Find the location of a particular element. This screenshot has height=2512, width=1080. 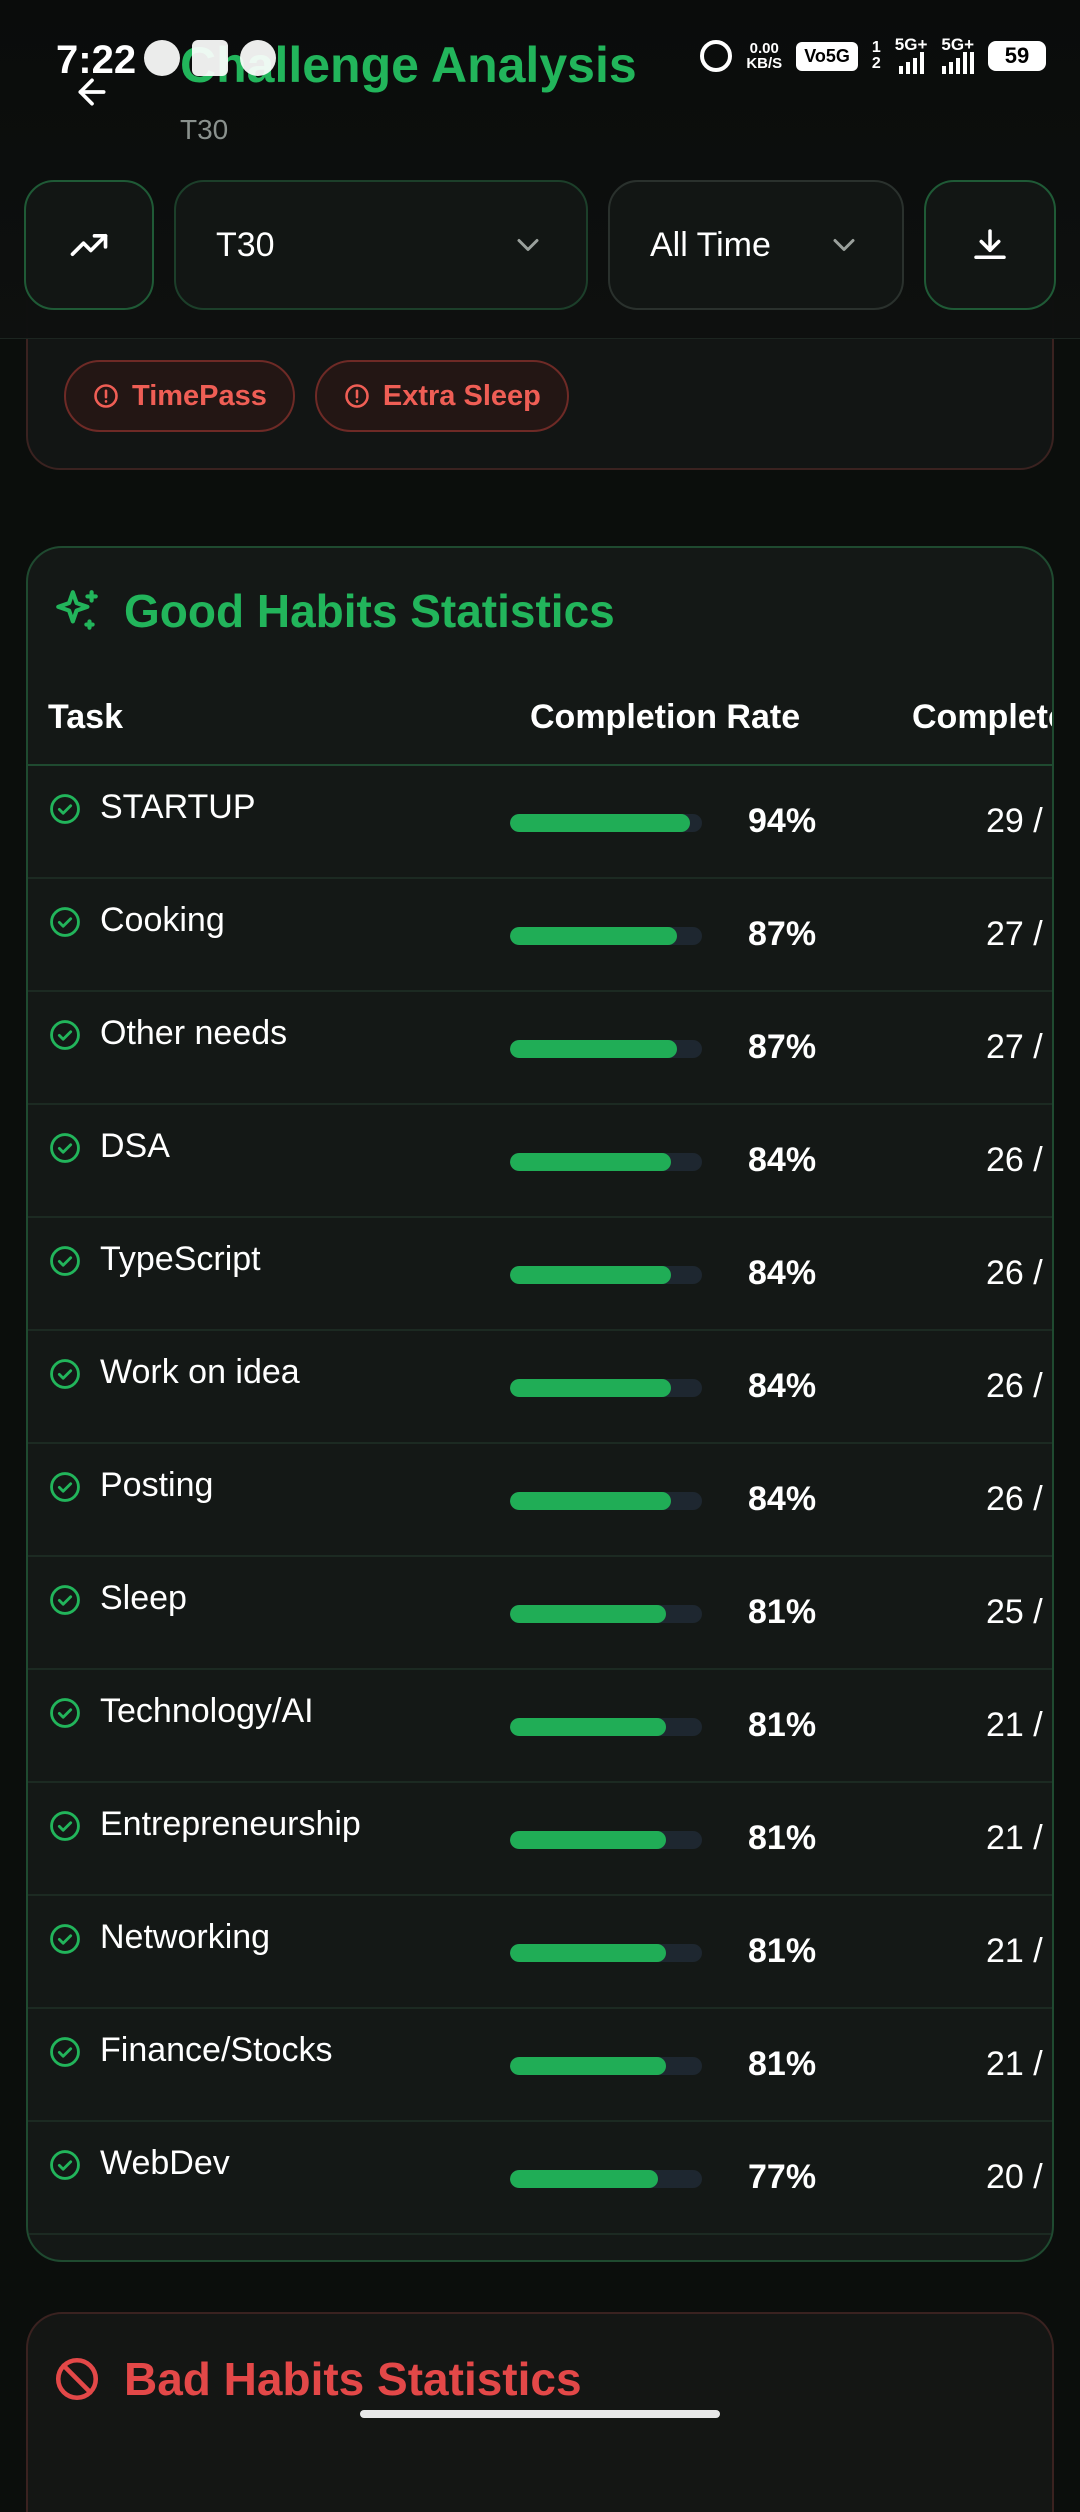

alarm-icon is located at coordinates (716, 56).